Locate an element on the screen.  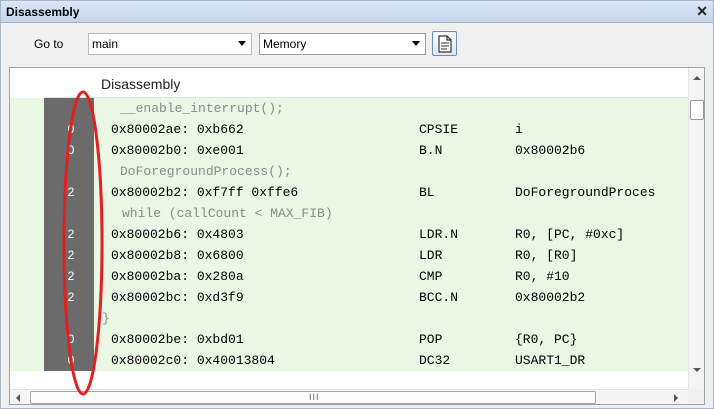
source-text: } is located at coordinates (106, 318).